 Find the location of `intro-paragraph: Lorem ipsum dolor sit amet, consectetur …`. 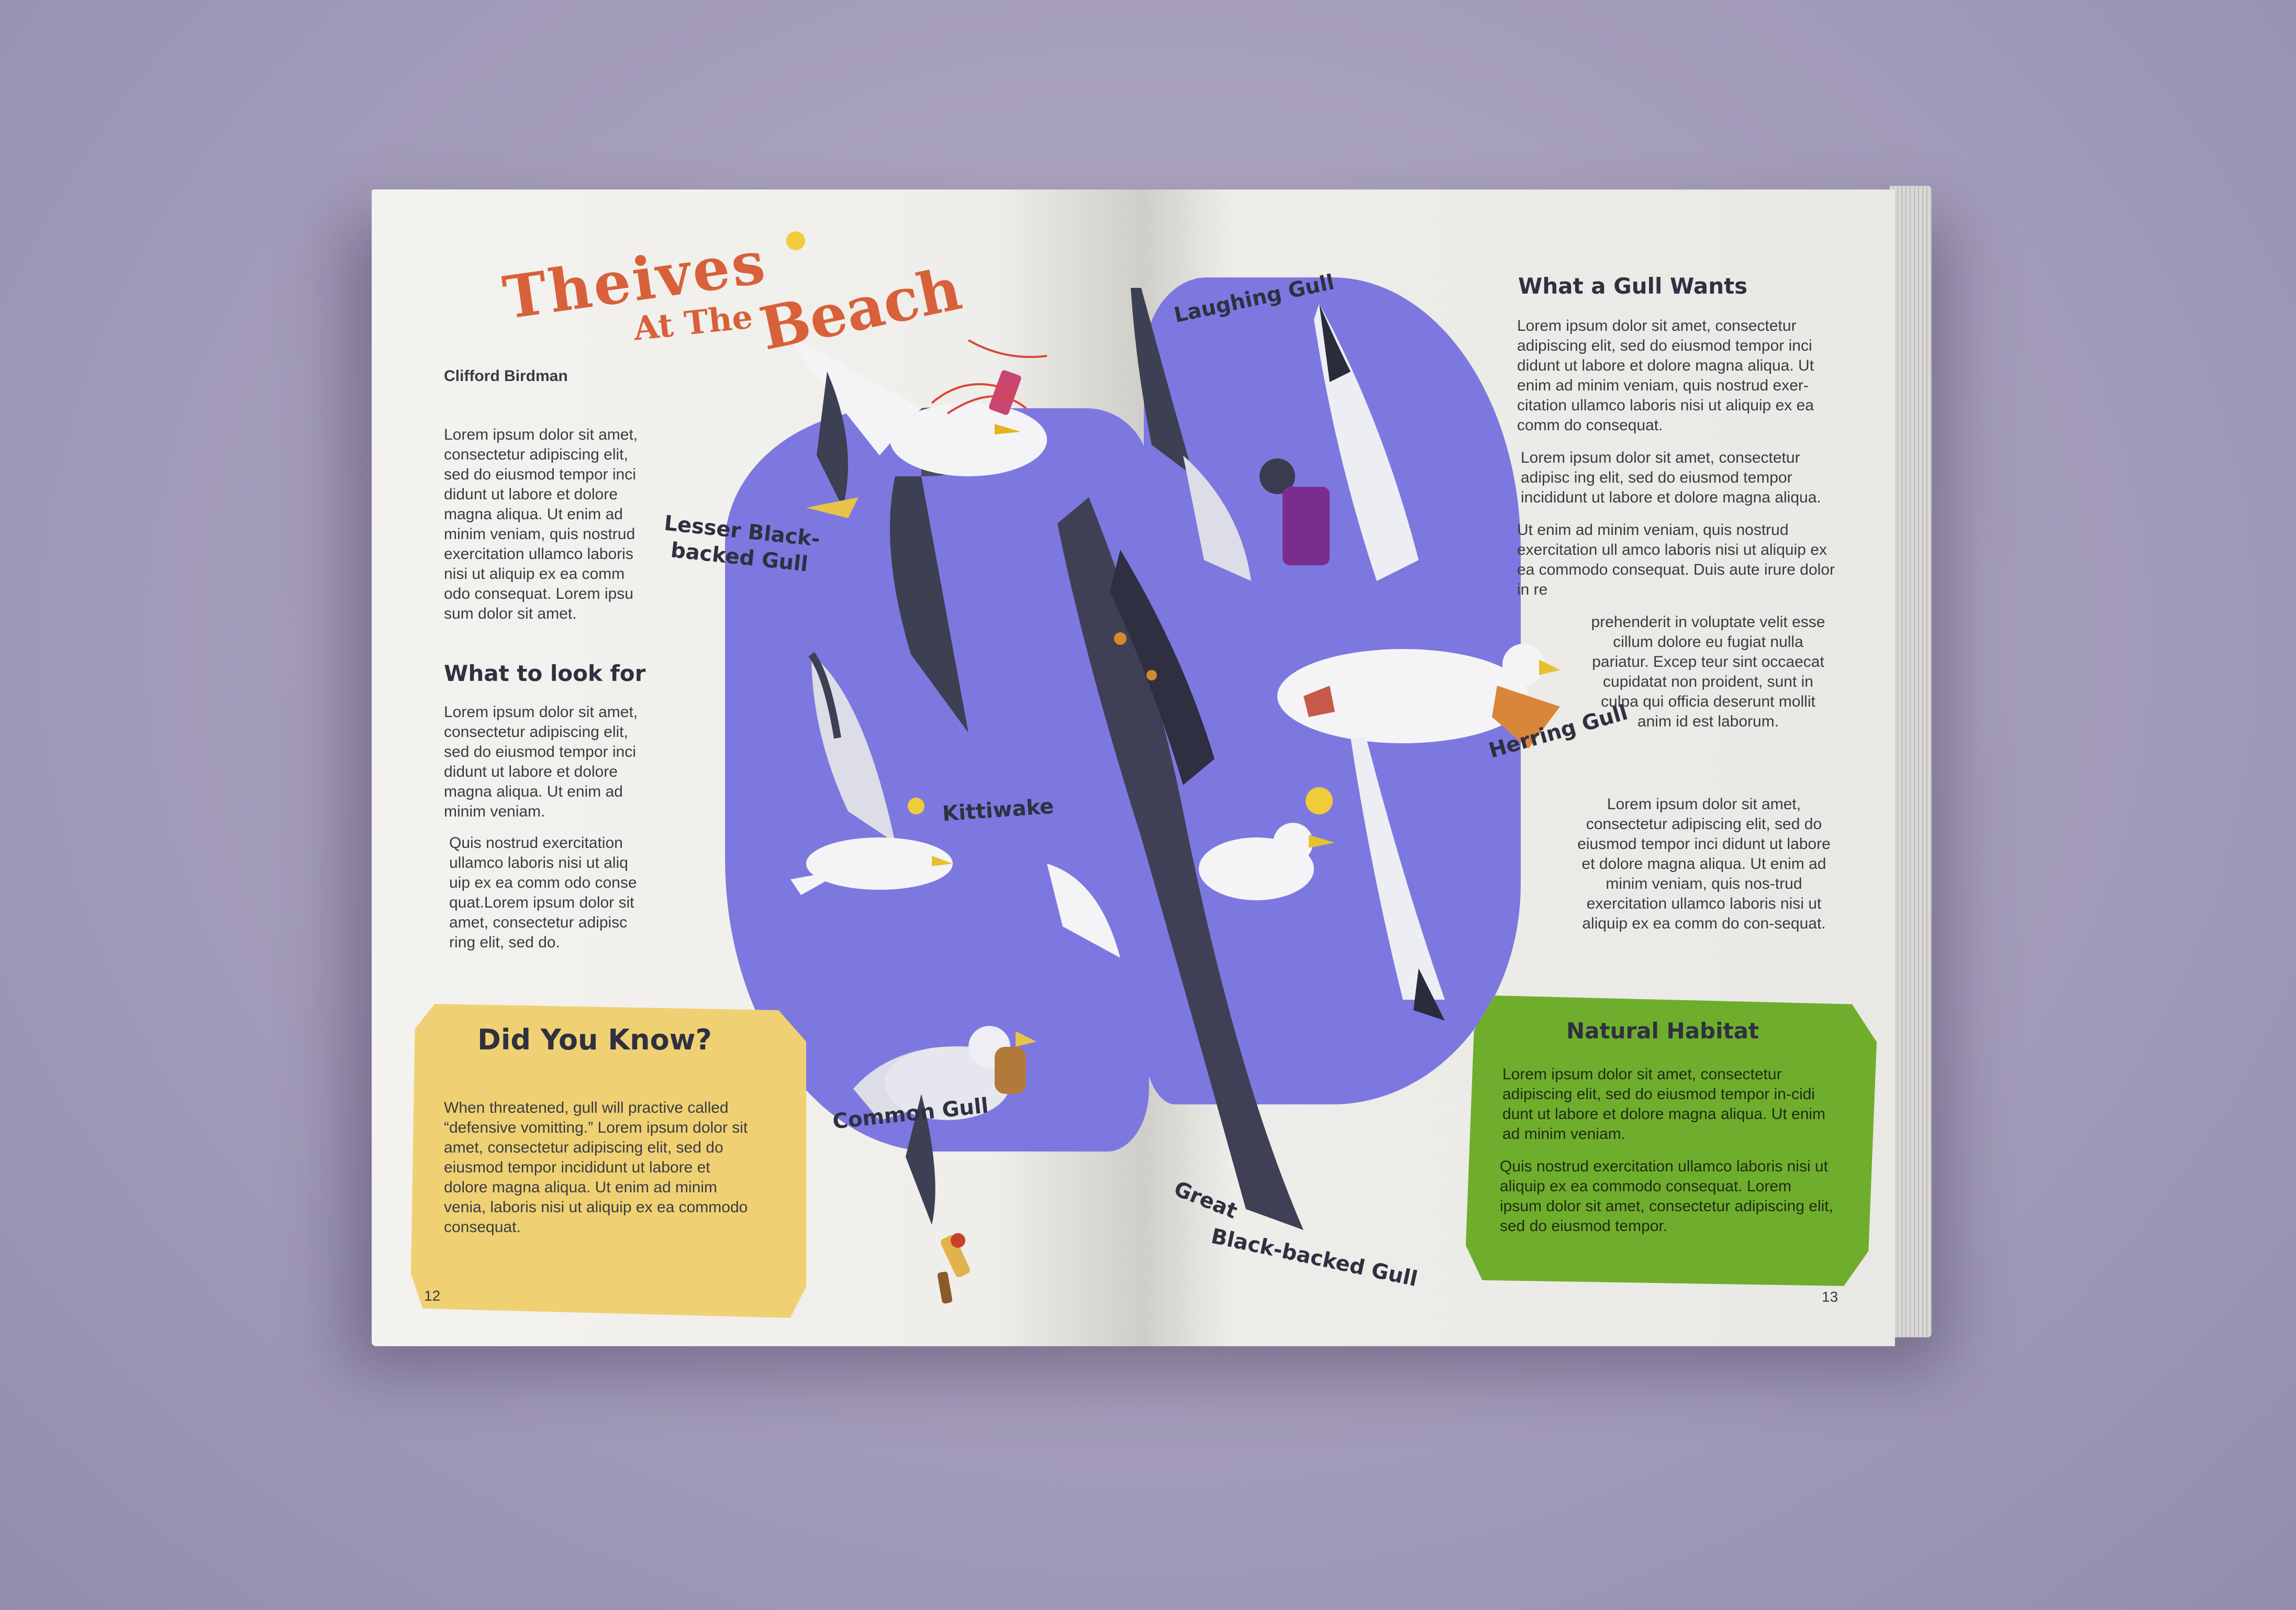

intro-paragraph: Lorem ipsum dolor sit amet, consectetur … is located at coordinates (541, 524).